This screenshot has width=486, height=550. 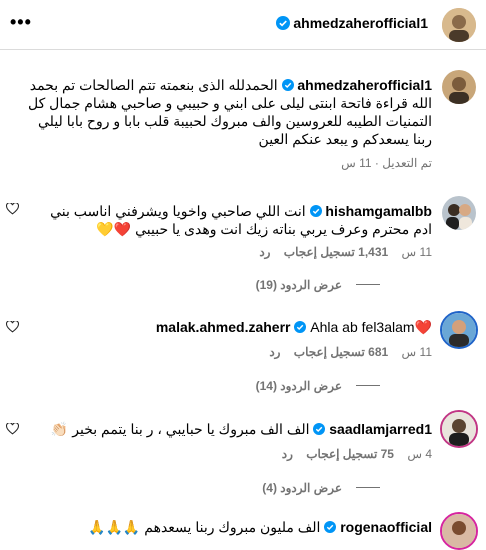 What do you see at coordinates (380, 429) in the screenshot?
I see `comment-username: saadlamjarred1` at bounding box center [380, 429].